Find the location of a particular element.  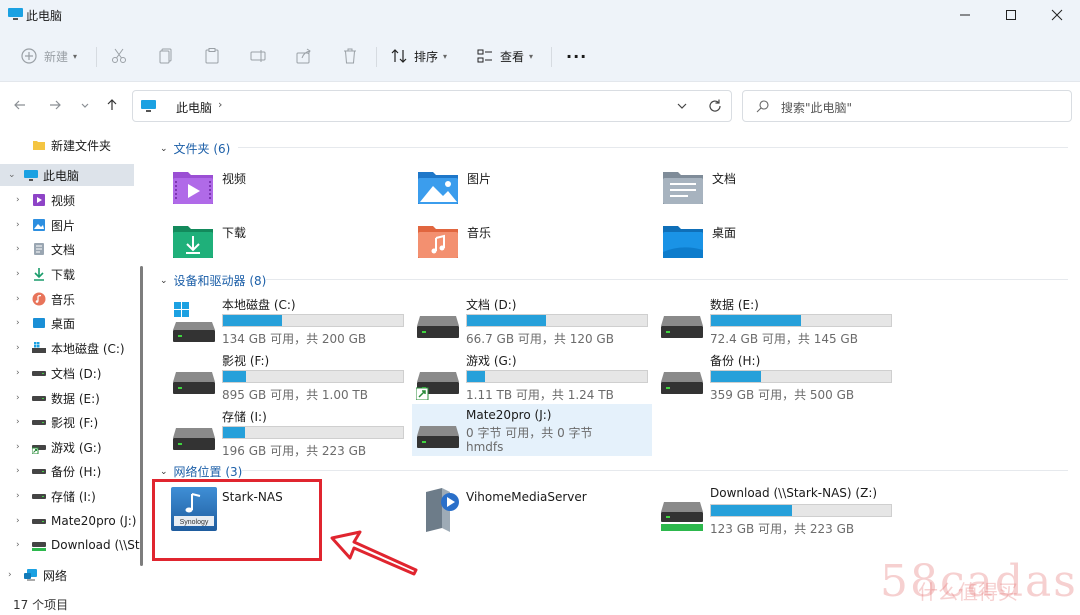

close-button is located at coordinates (1057, 15).